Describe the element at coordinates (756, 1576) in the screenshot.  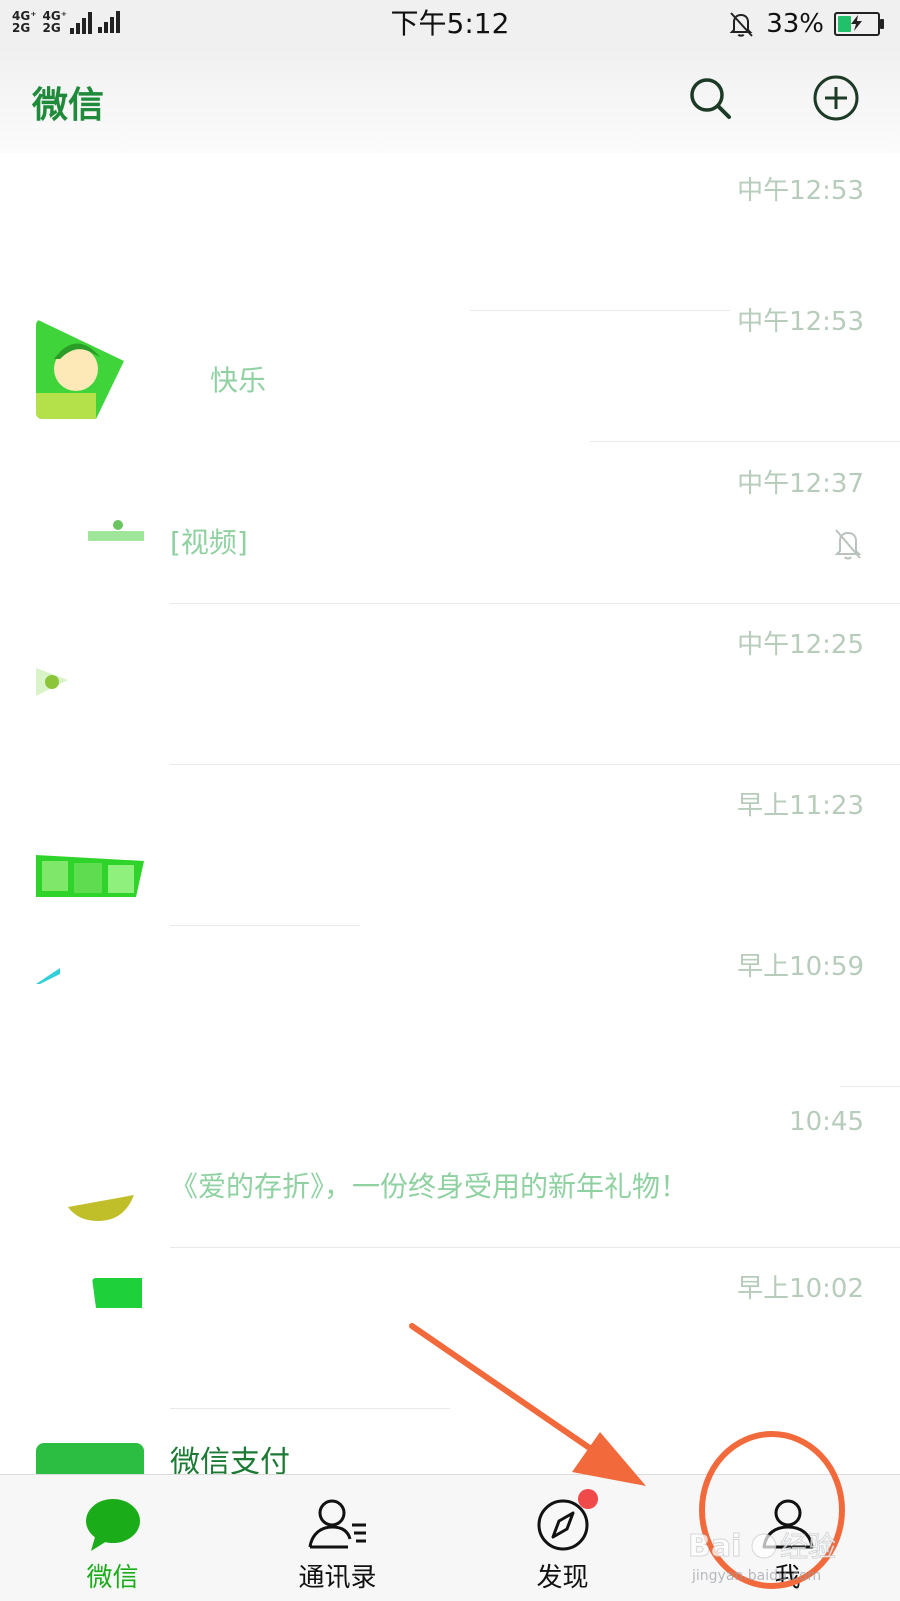
I see `svg-text: jingyan.baidu.com` at that location.